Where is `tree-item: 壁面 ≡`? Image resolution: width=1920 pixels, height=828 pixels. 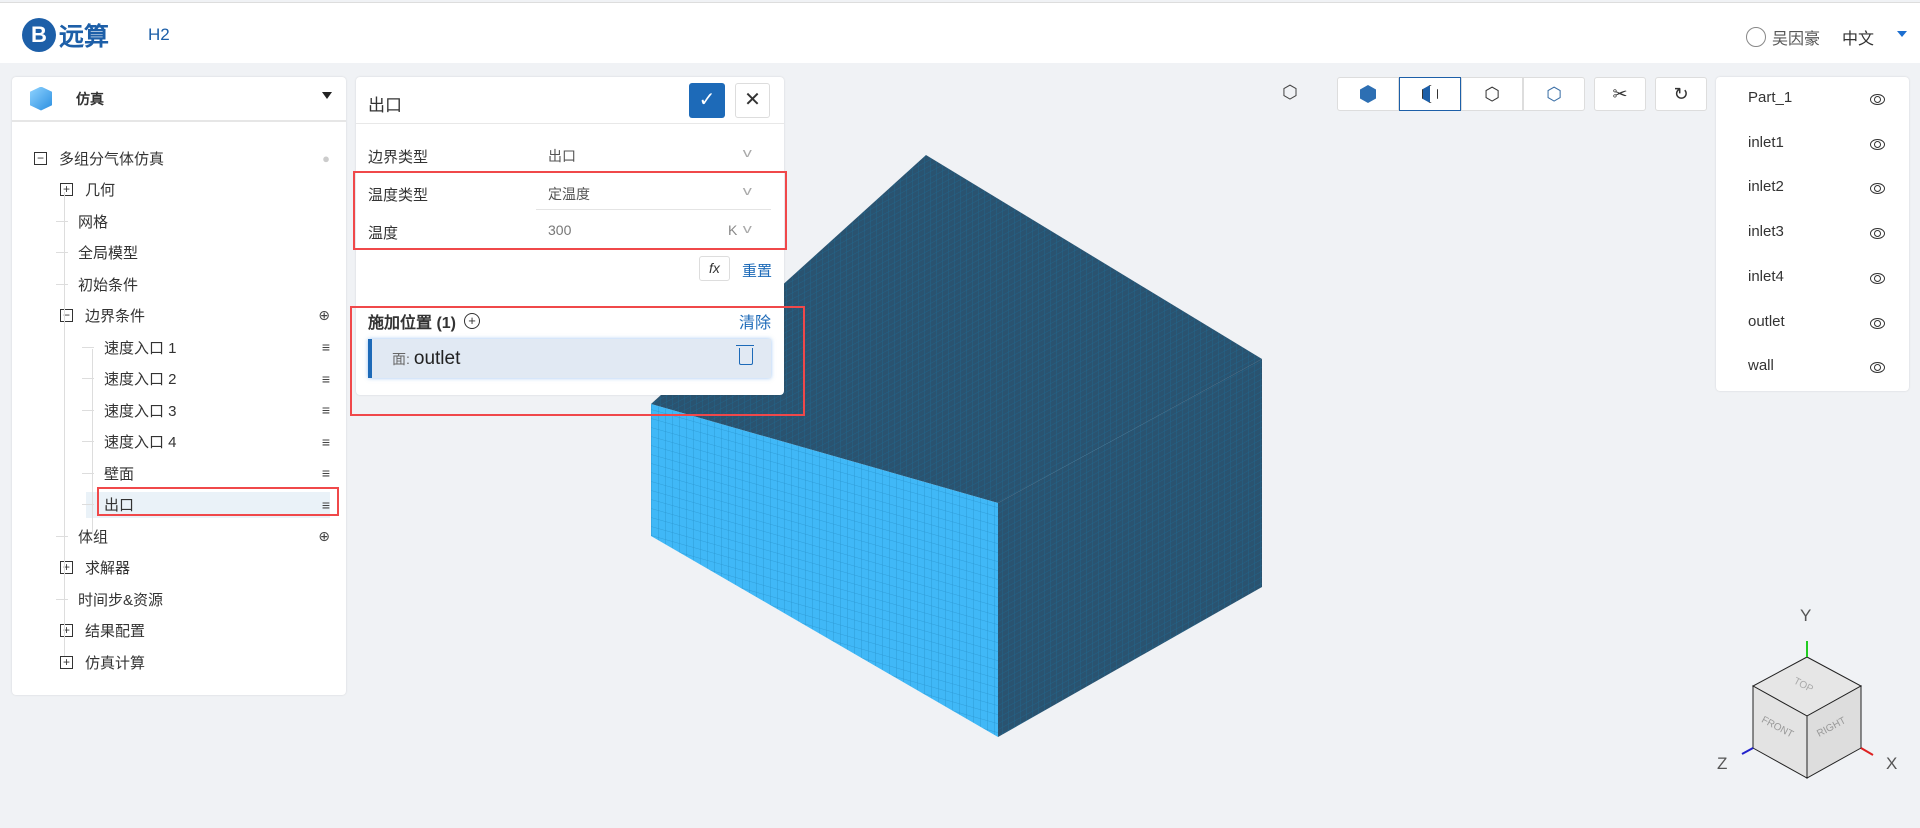 tree-item: 壁面 ≡ is located at coordinates (206, 473).